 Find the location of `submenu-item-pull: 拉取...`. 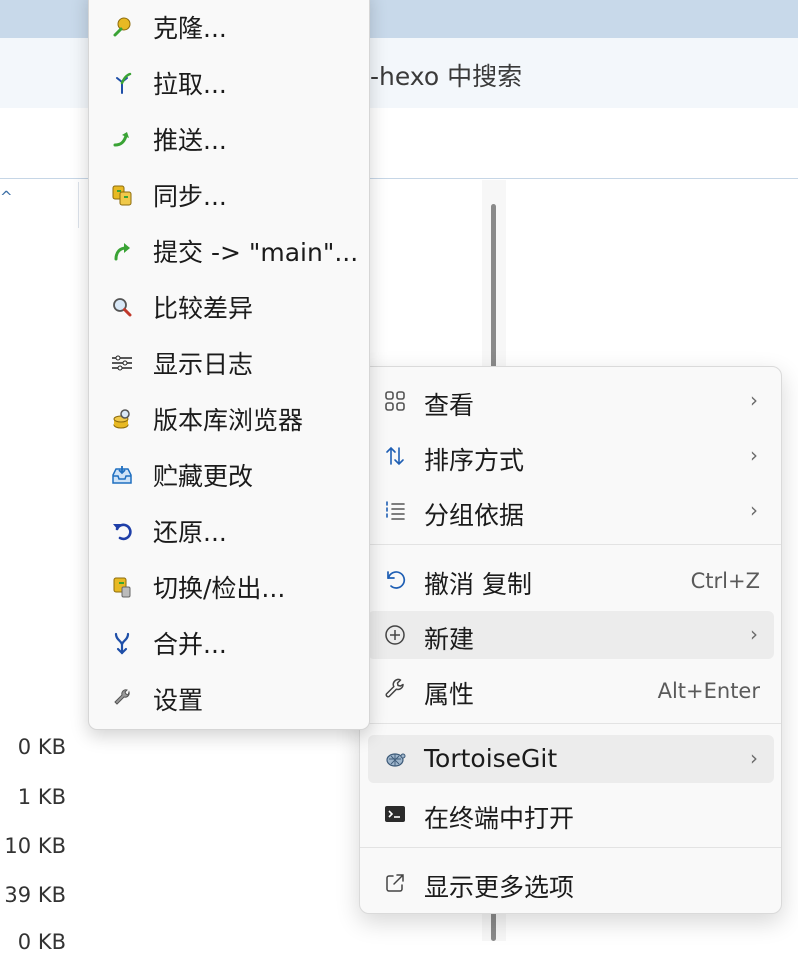

submenu-item-pull: 拉取... is located at coordinates (229, 83).